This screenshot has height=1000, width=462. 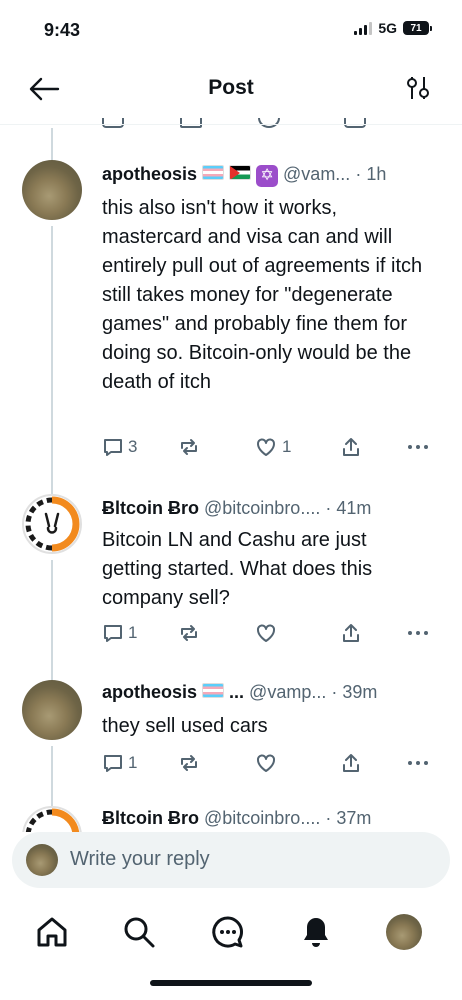 What do you see at coordinates (287, 446) in the screenshot?
I see `like-count: 1` at bounding box center [287, 446].